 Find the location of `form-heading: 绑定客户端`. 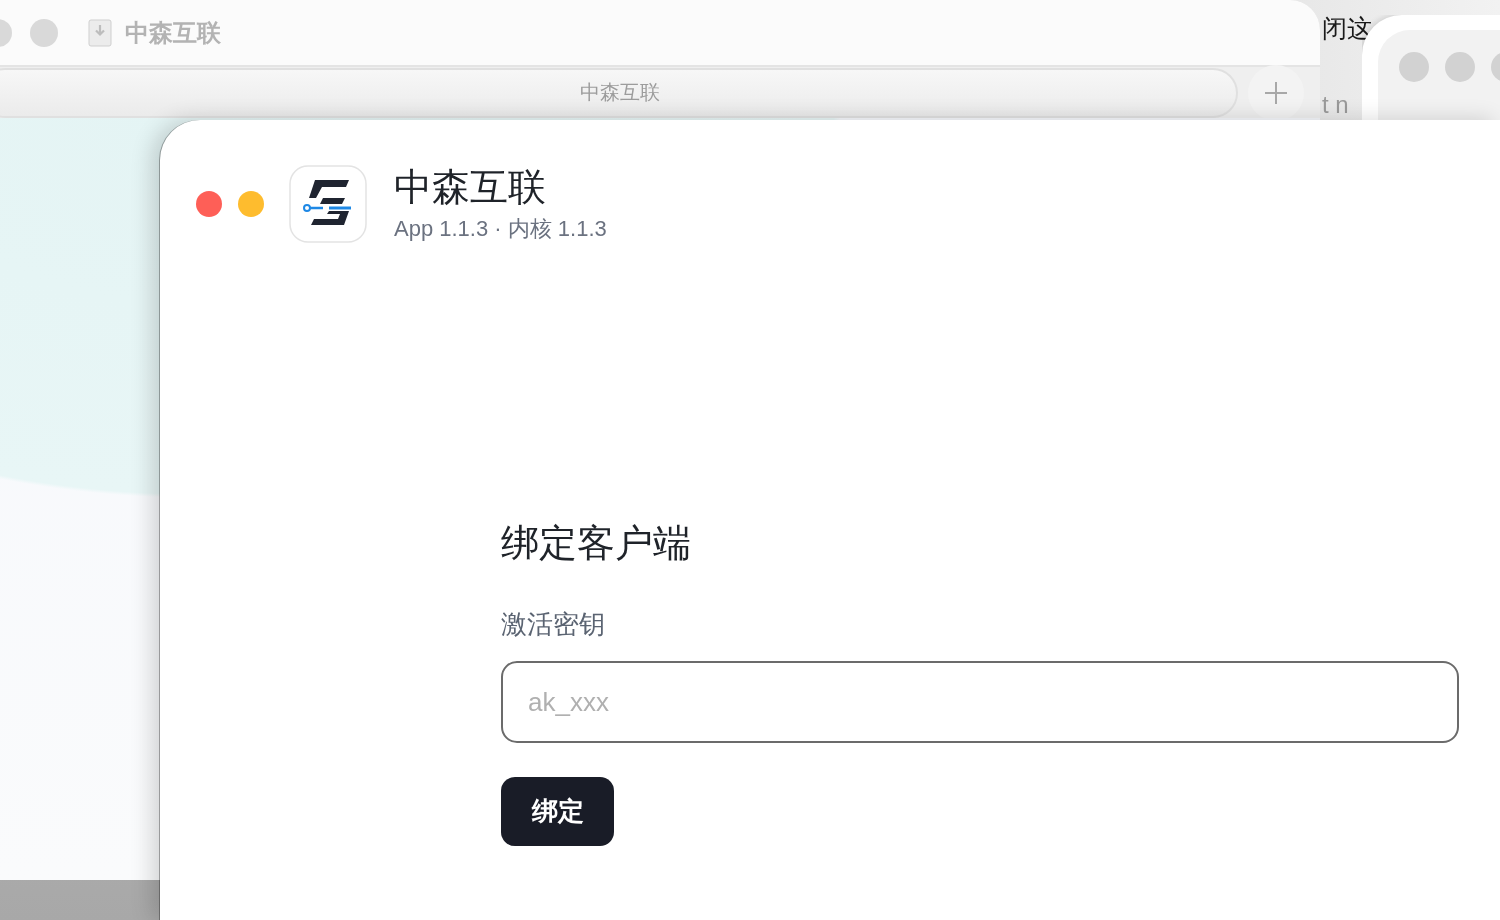

form-heading: 绑定客户端 is located at coordinates (596, 543).